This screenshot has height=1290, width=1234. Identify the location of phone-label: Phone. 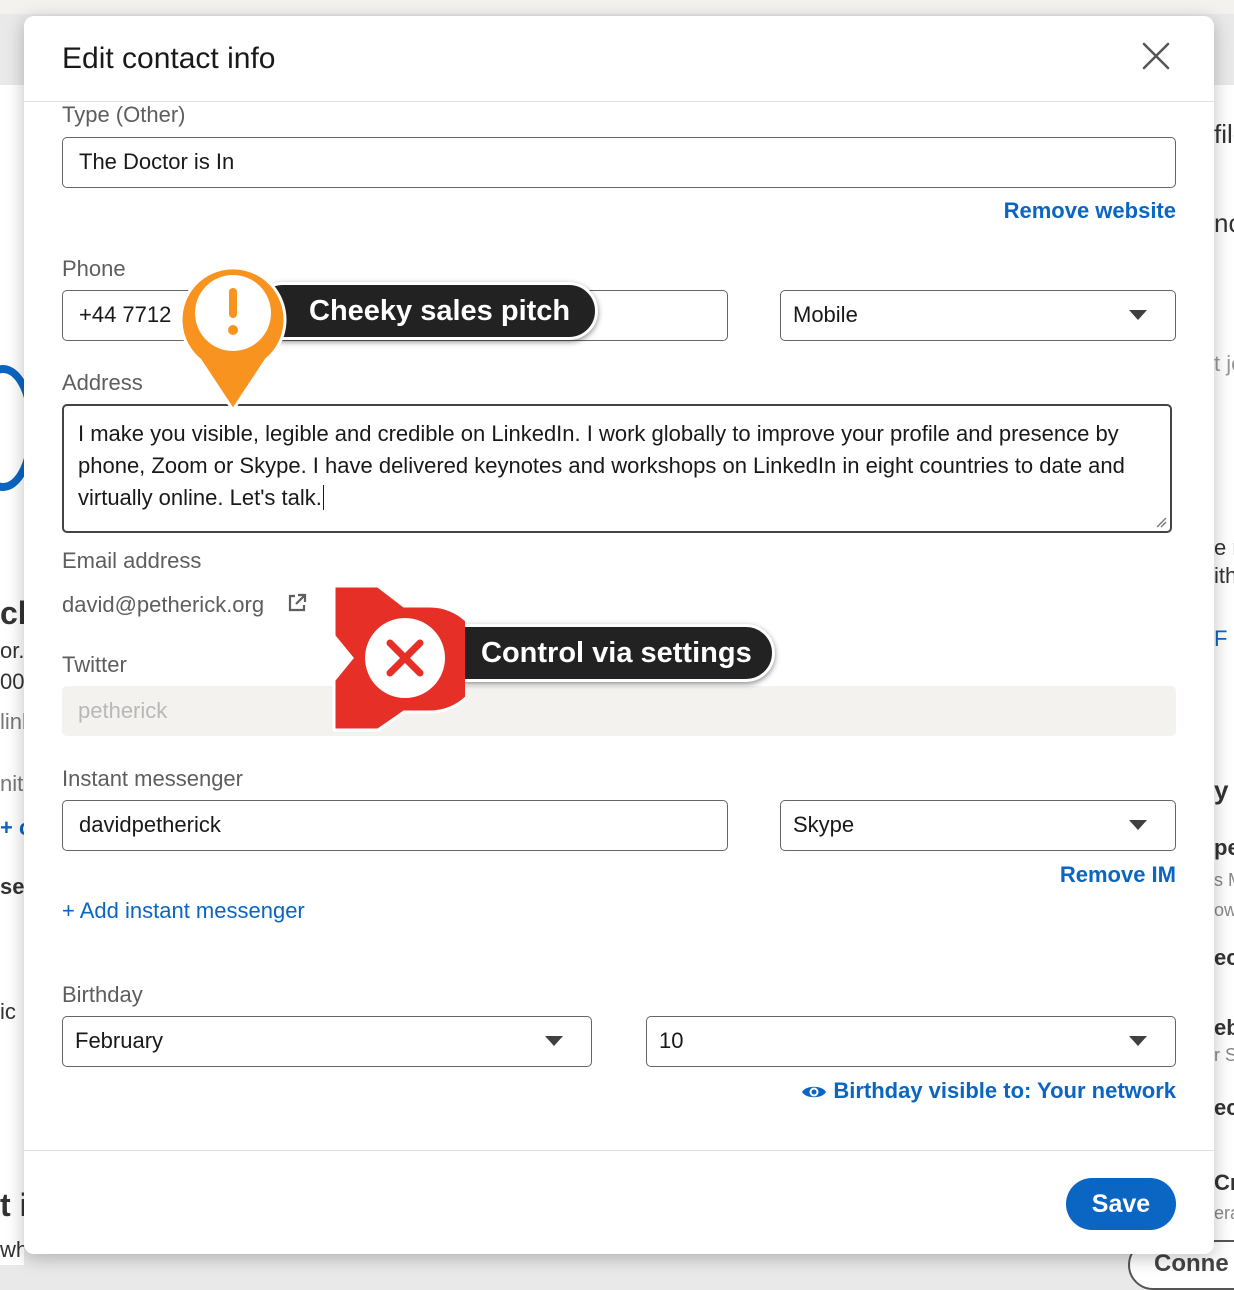
(94, 268).